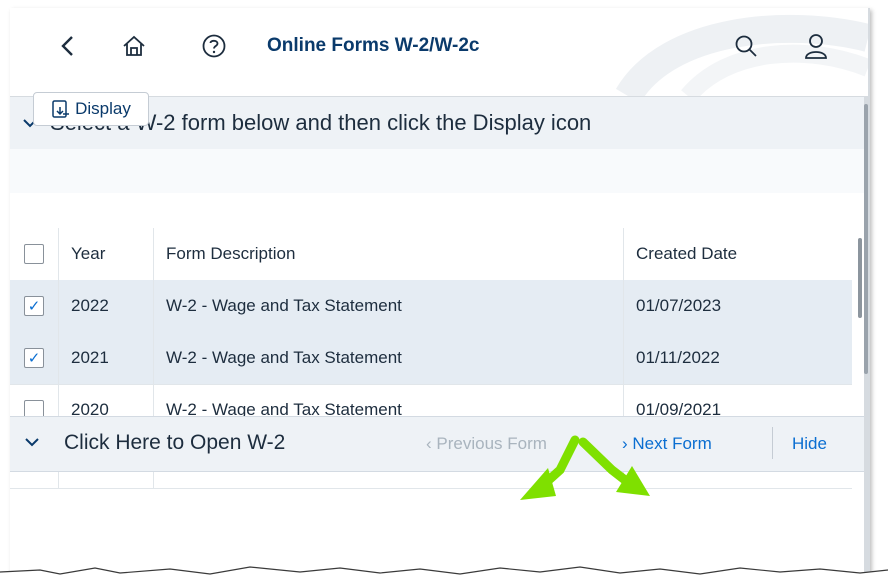  I want to click on column-header-year: Year, so click(106, 254).